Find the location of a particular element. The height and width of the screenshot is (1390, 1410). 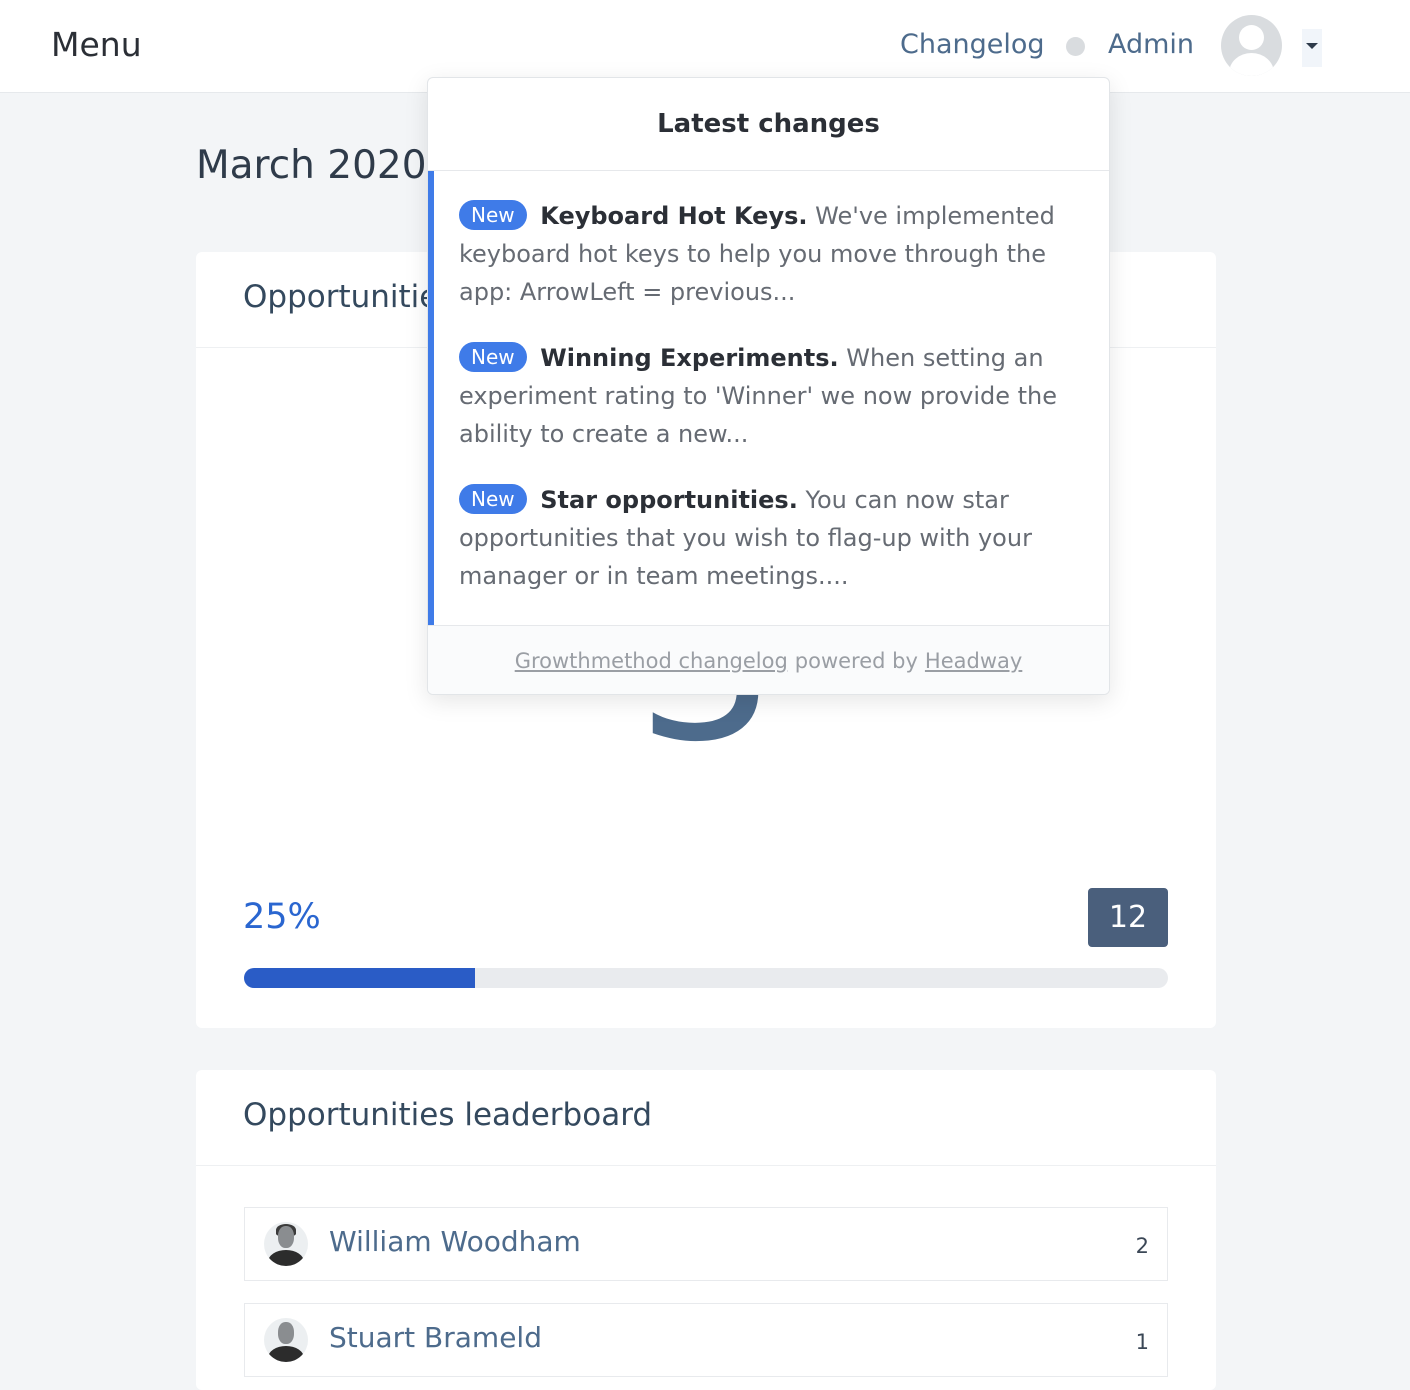

leaderboard-row: William Woodham 2 is located at coordinates (706, 1244).